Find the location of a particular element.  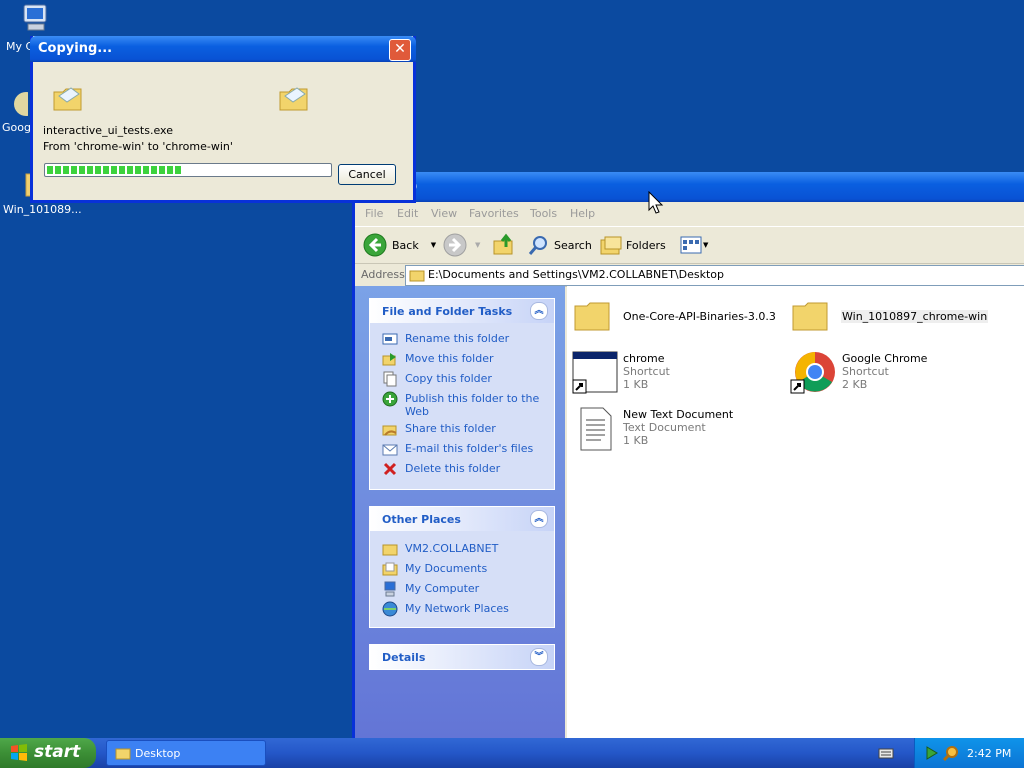

copy-filename: interactive_ui_tests.exe is located at coordinates (108, 130).